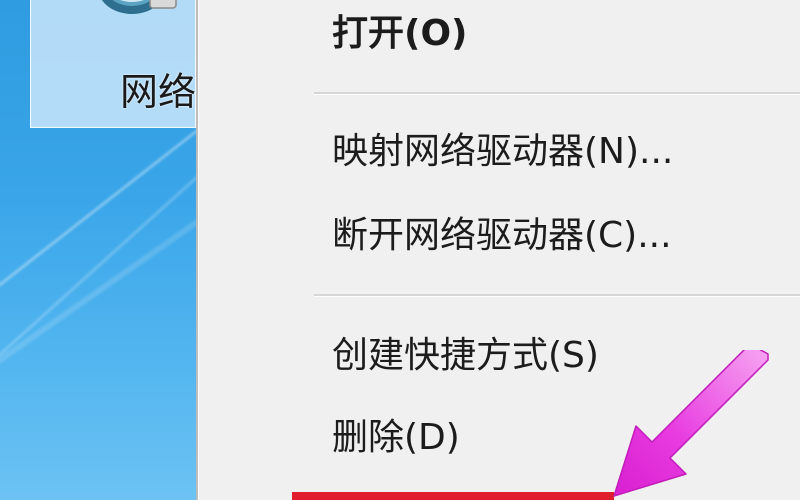 The height and width of the screenshot is (500, 800). I want to click on menu-item-delete: 删除(D), so click(396, 438).